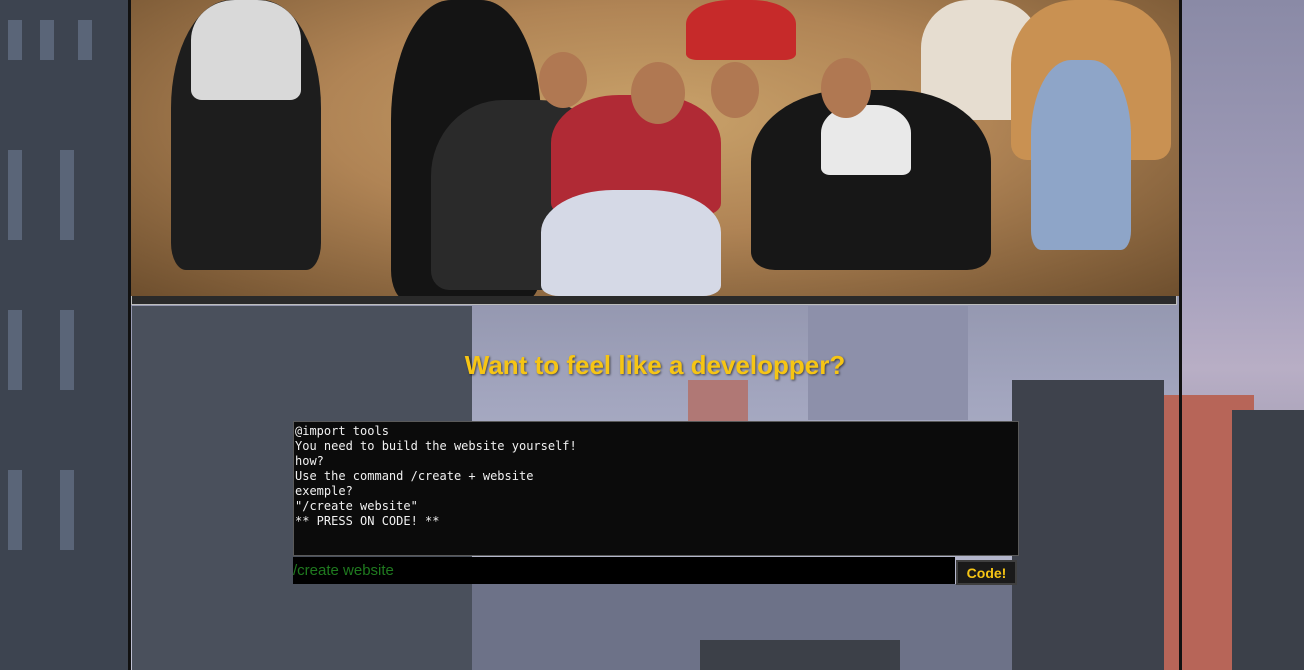 The height and width of the screenshot is (670, 1304). Describe the element at coordinates (1268, 540) in the screenshot. I see `background-building` at that location.